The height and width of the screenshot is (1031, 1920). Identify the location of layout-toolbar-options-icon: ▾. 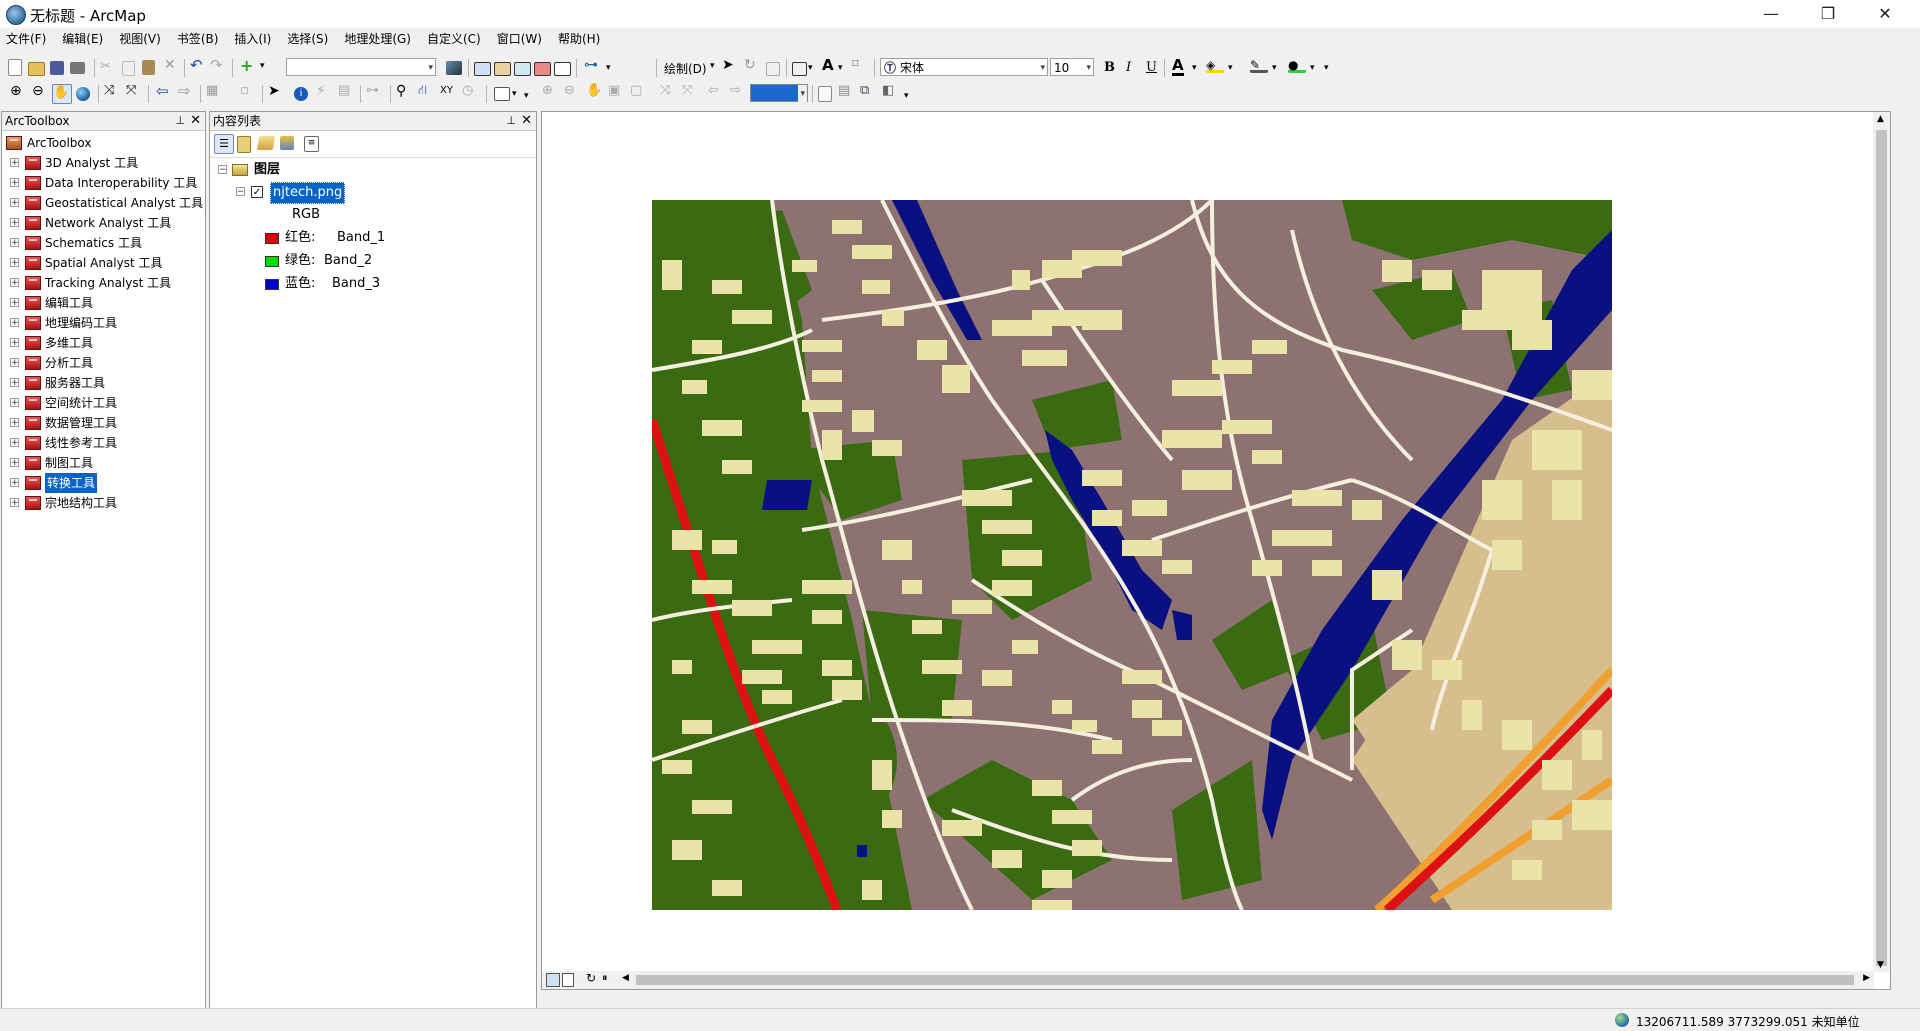
(913, 100).